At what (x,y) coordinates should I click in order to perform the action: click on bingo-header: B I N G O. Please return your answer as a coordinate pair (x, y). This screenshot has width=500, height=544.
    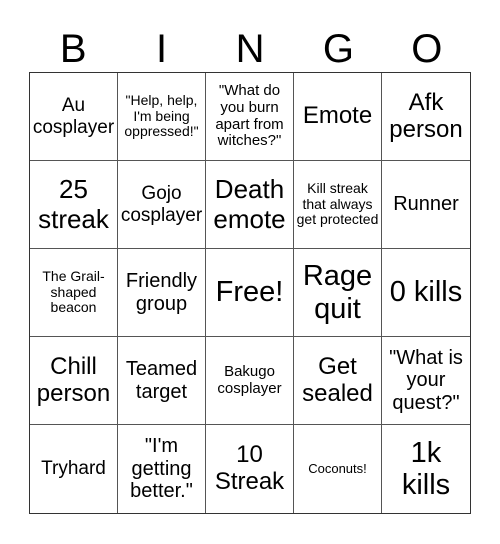
    Looking at the image, I should click on (250, 49).